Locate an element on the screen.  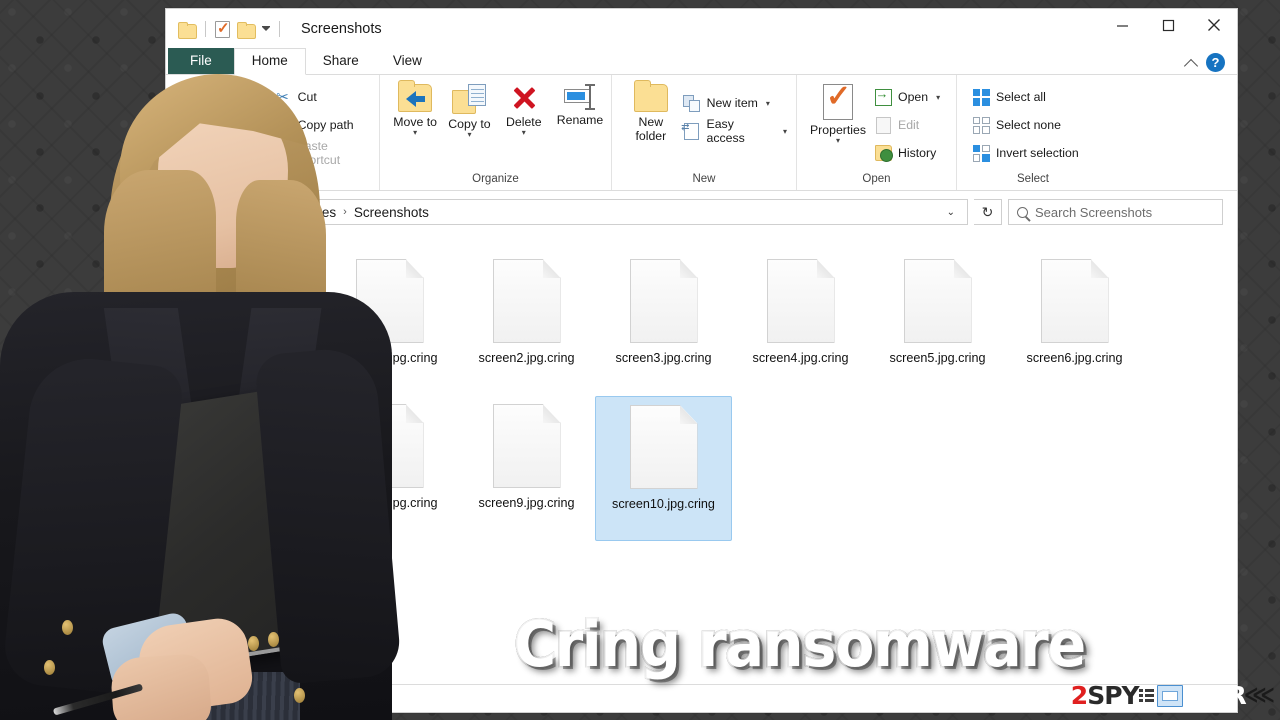
file-item-readme: ReadME!! is located at coordinates (252, 323).